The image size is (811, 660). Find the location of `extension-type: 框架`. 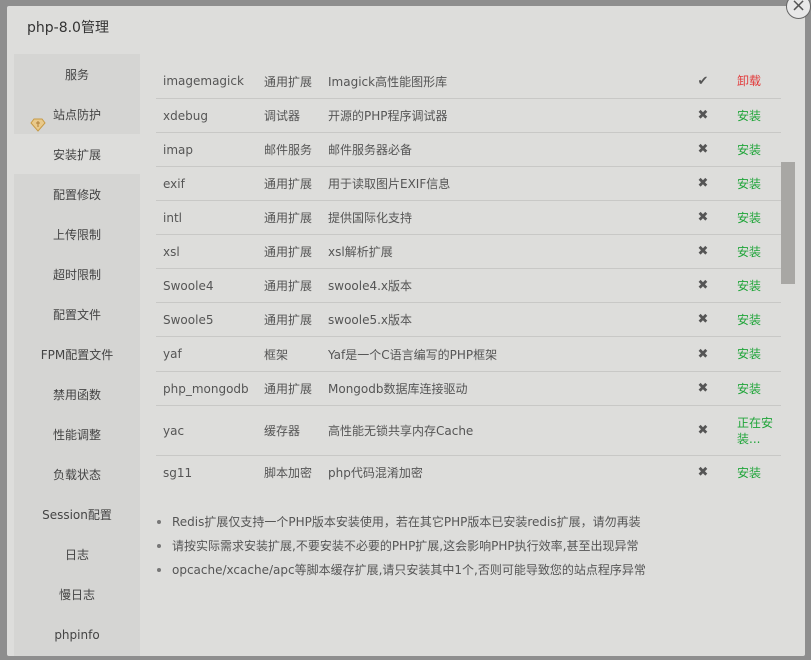

extension-type: 框架 is located at coordinates (276, 354).